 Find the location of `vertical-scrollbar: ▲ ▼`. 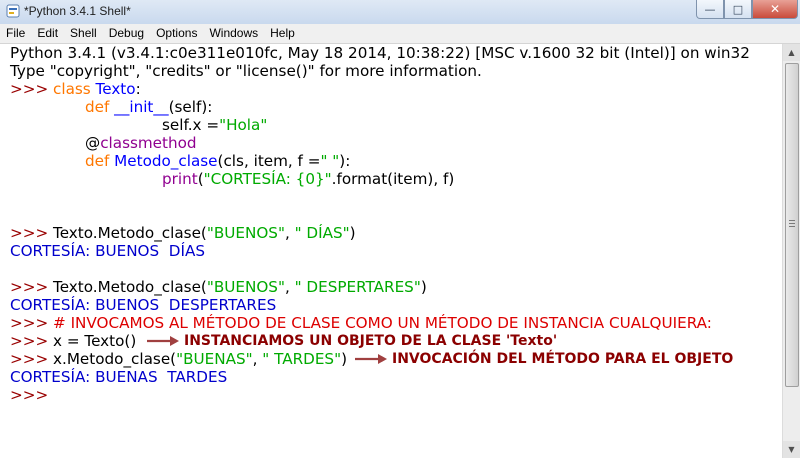

vertical-scrollbar: ▲ ▼ is located at coordinates (791, 251).